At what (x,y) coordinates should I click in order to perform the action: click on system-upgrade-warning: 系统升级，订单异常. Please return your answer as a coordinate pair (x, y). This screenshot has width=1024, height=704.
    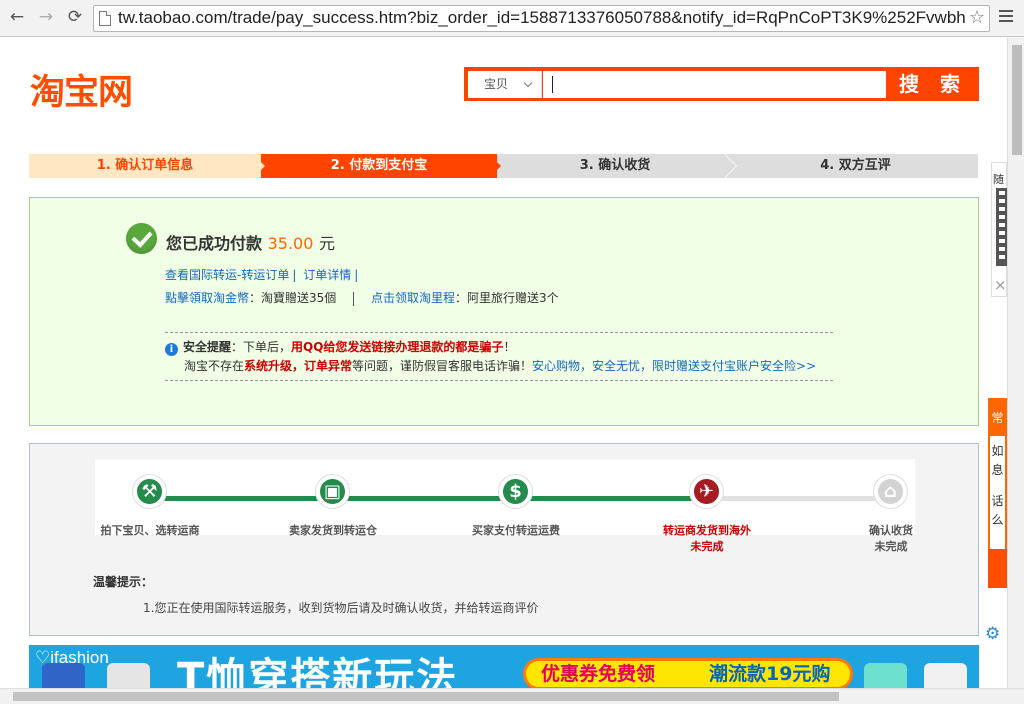
    Looking at the image, I should click on (298, 366).